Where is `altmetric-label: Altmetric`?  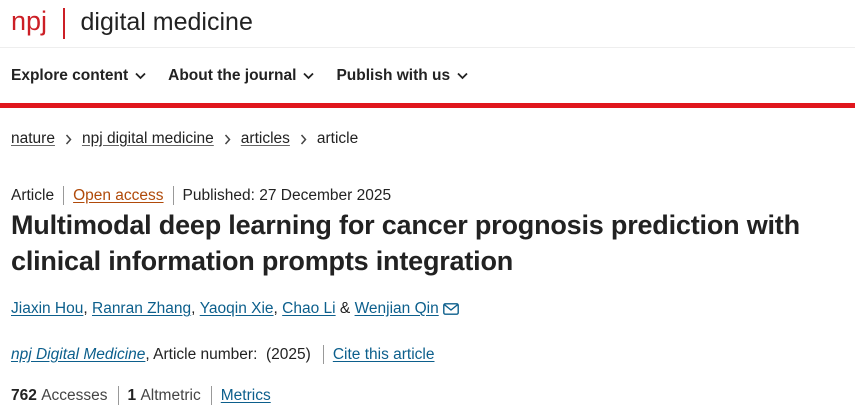
altmetric-label: Altmetric is located at coordinates (170, 395).